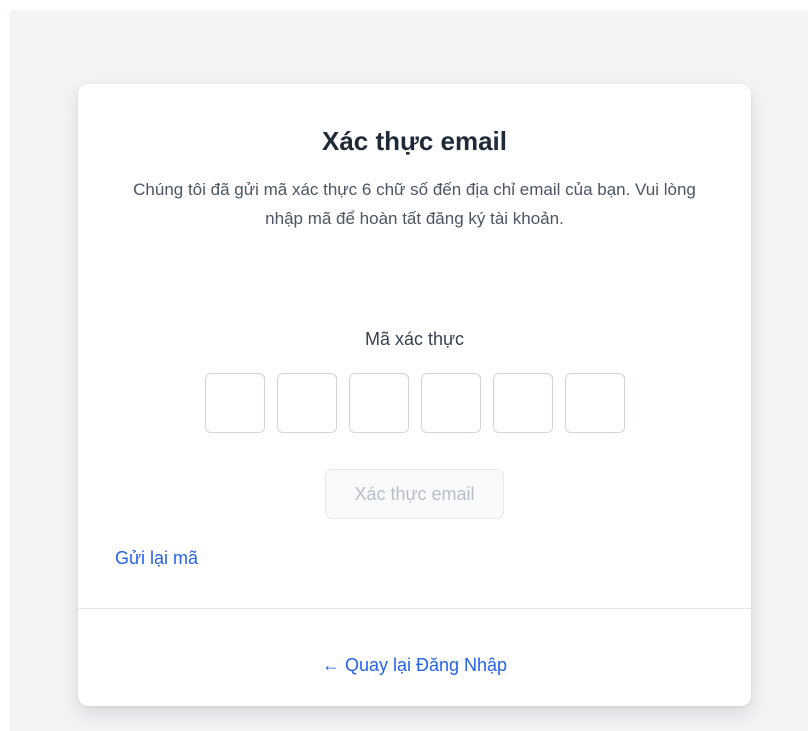 The height and width of the screenshot is (731, 808). What do you see at coordinates (414, 141) in the screenshot?
I see `page-title: Xác thực email` at bounding box center [414, 141].